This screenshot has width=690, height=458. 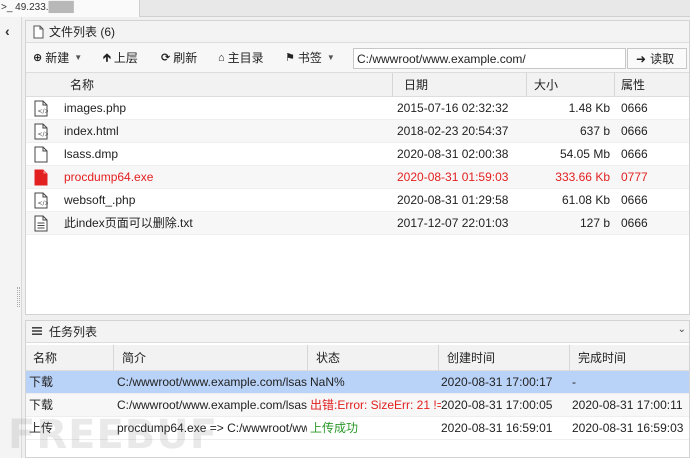 I want to click on task-desc: C:/wwwroot/www.example.com/lsass, so click(x=212, y=382).